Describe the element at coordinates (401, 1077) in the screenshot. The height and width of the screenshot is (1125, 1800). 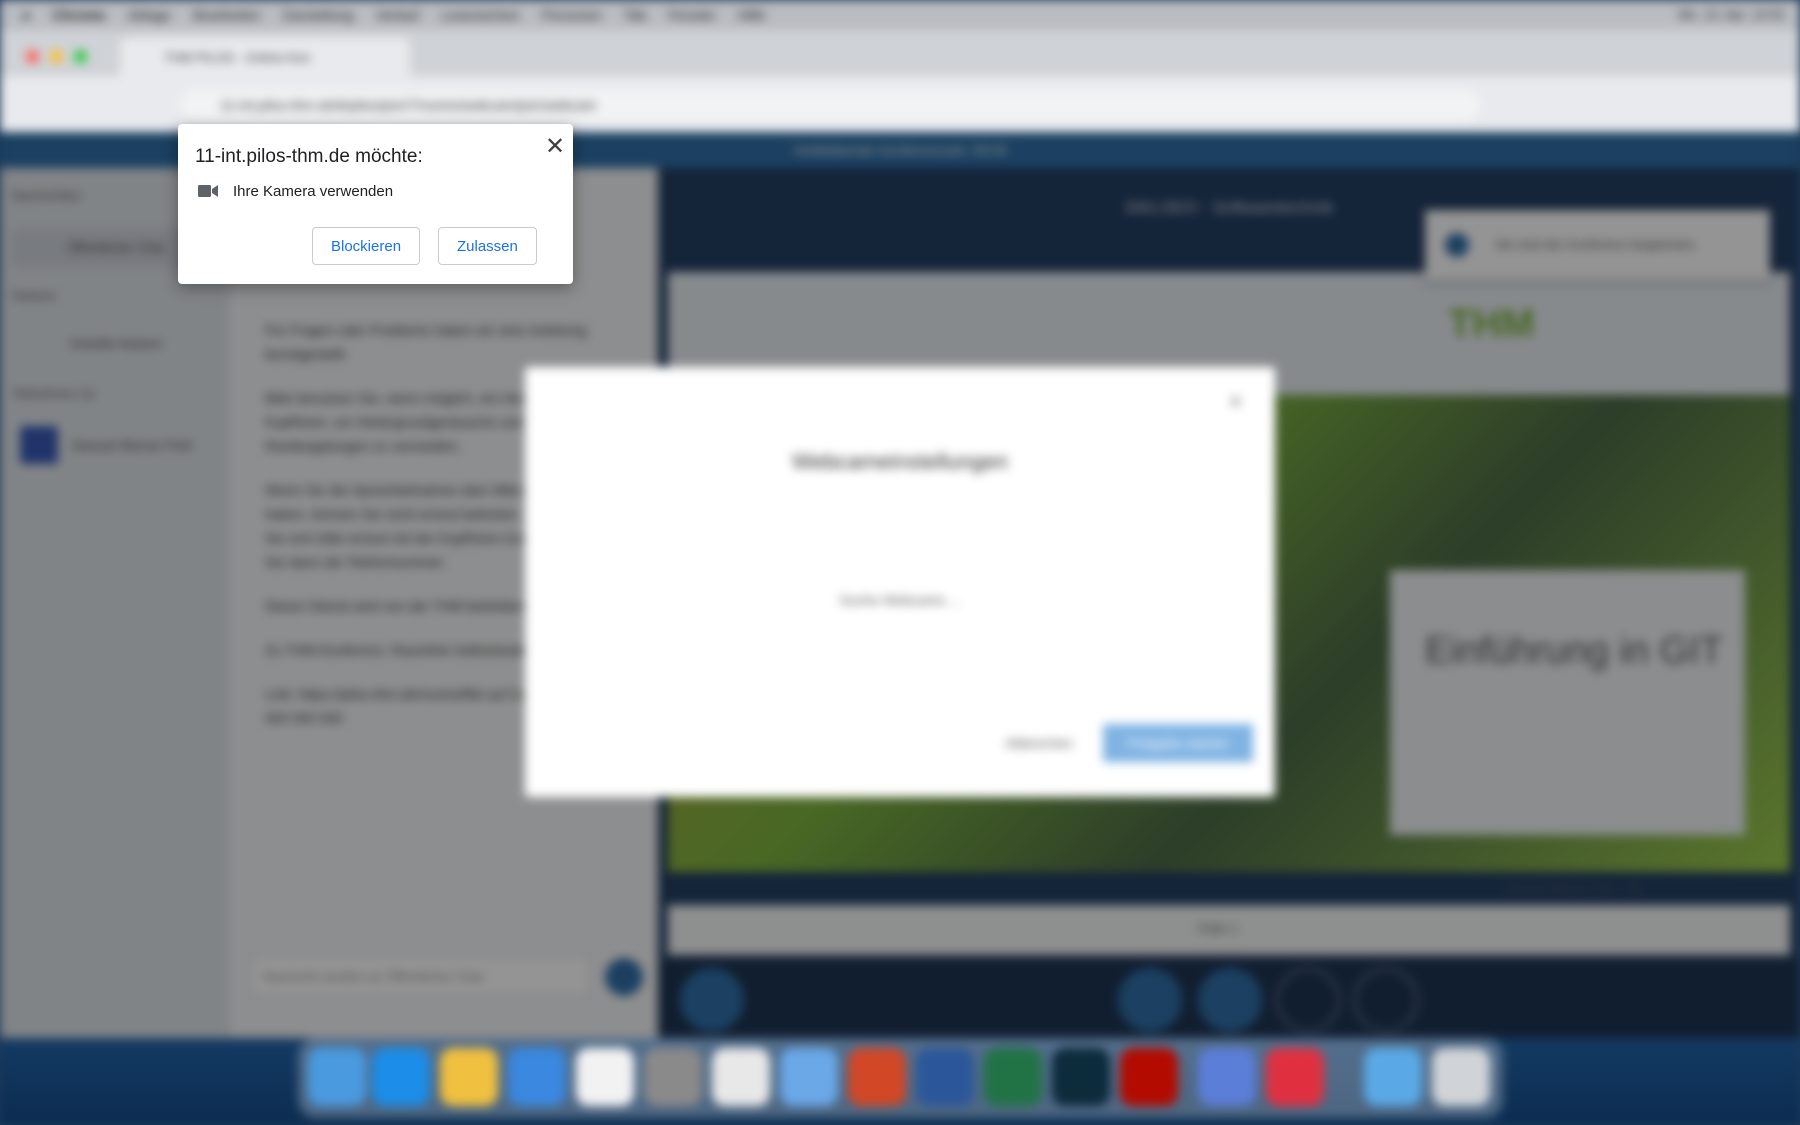
I see `dock-appstore-icon` at that location.